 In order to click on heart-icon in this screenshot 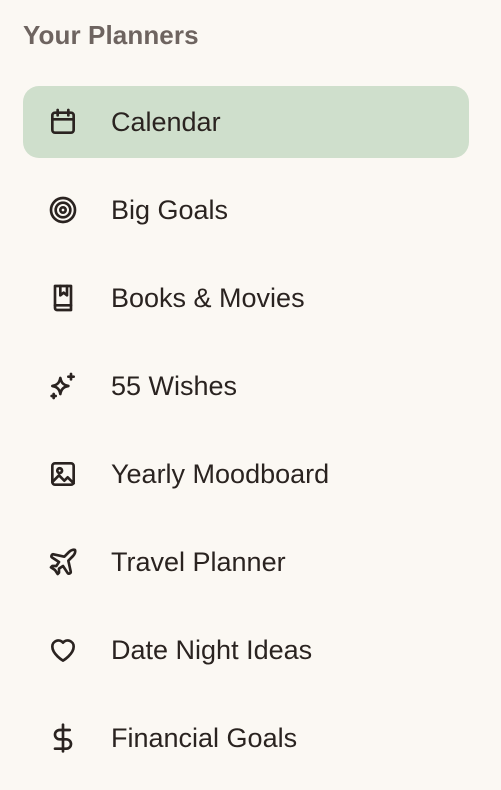, I will do `click(63, 650)`.